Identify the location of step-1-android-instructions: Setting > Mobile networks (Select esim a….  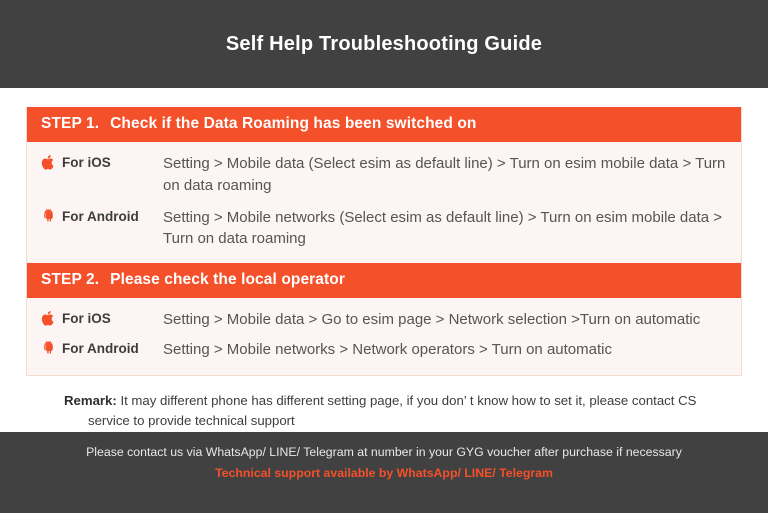
(443, 228).